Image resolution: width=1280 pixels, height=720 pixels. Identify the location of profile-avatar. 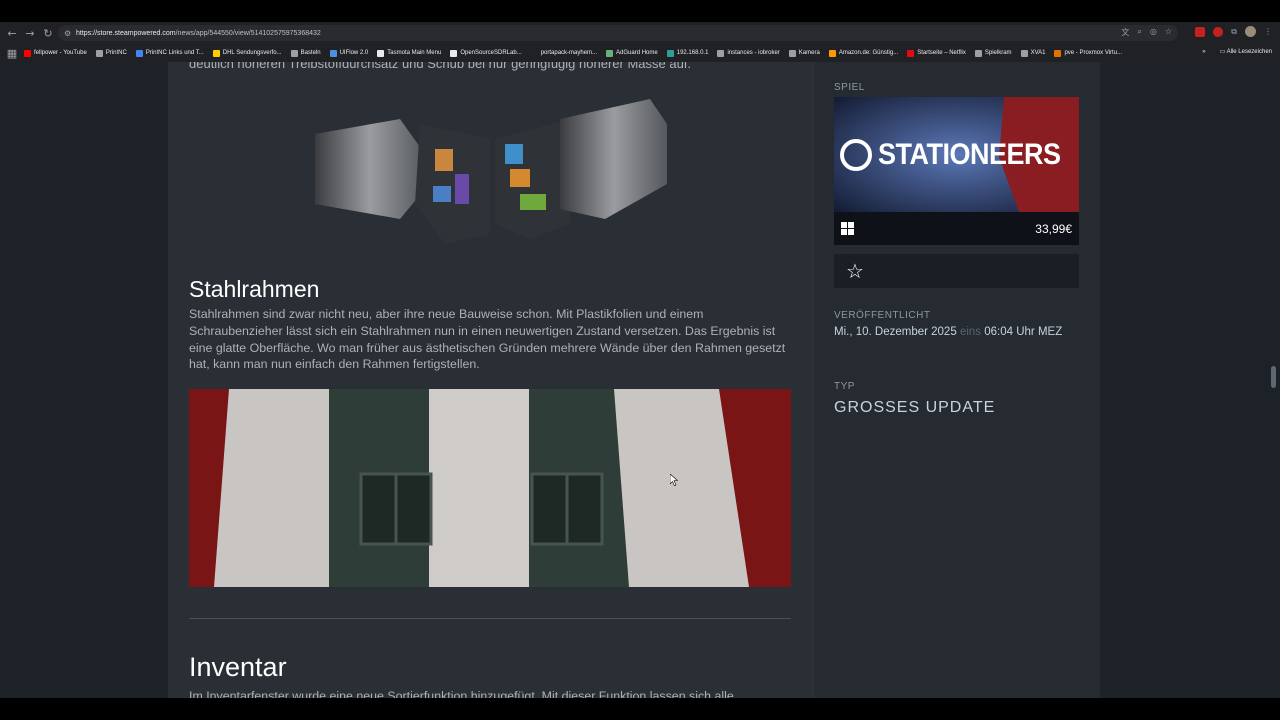
(1250, 31).